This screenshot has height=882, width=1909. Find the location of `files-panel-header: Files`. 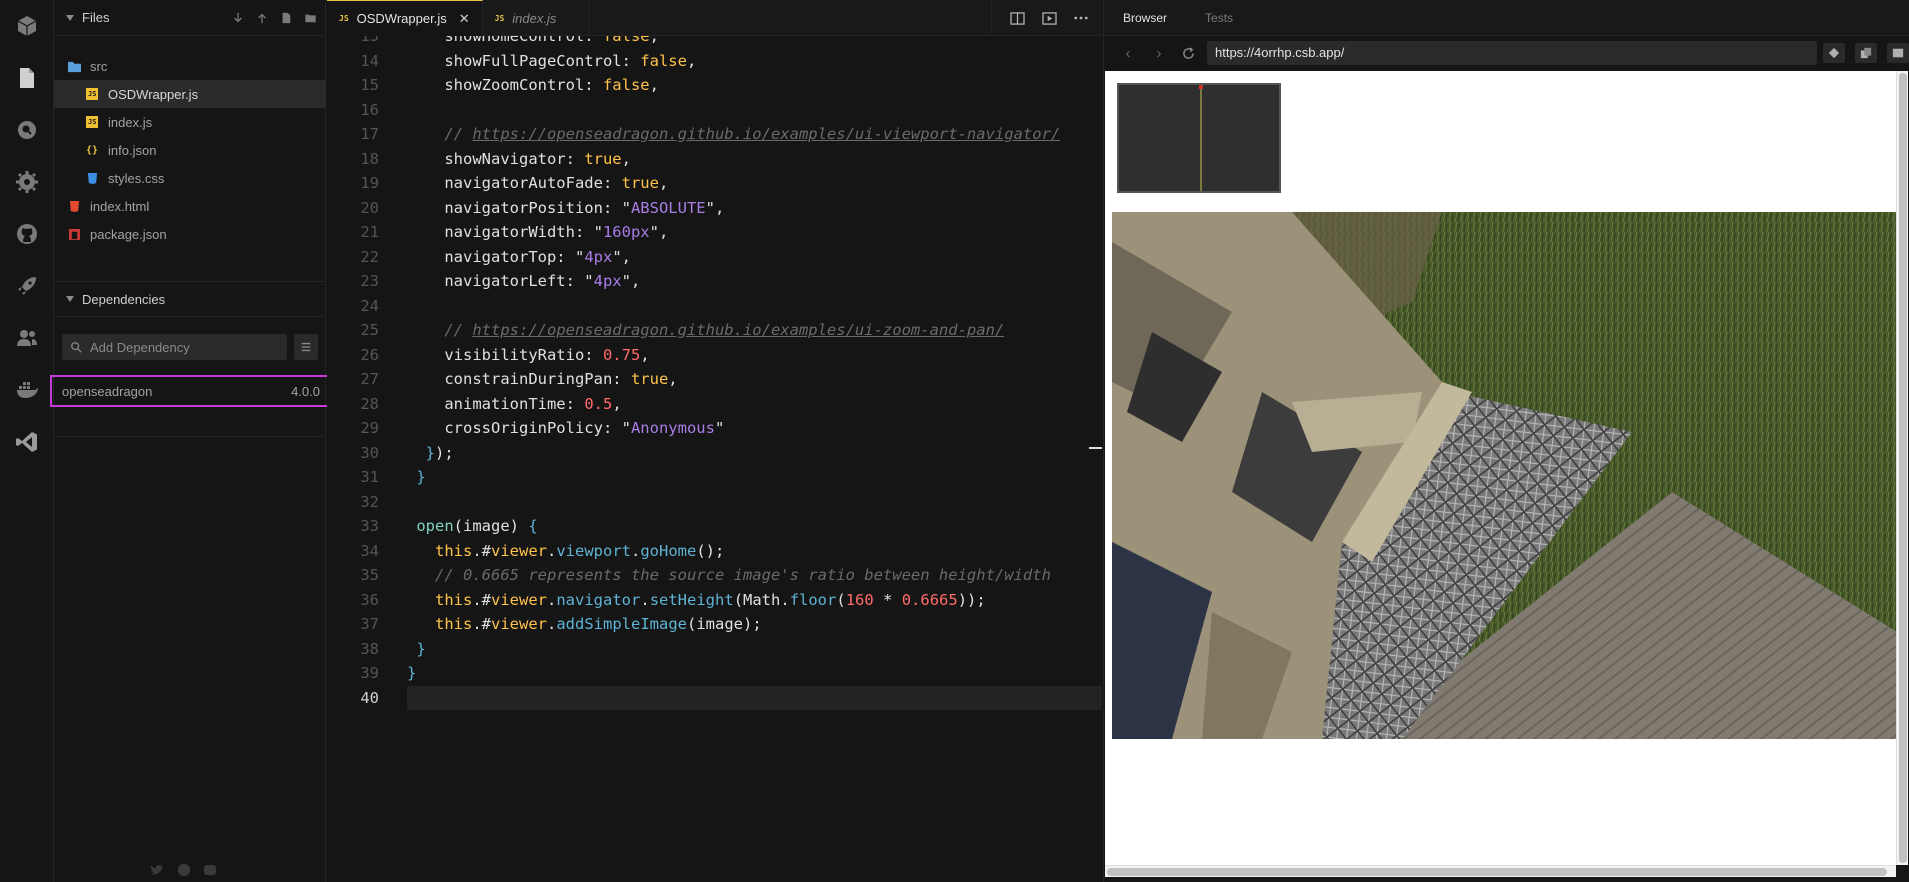

files-panel-header: Files is located at coordinates (189, 18).